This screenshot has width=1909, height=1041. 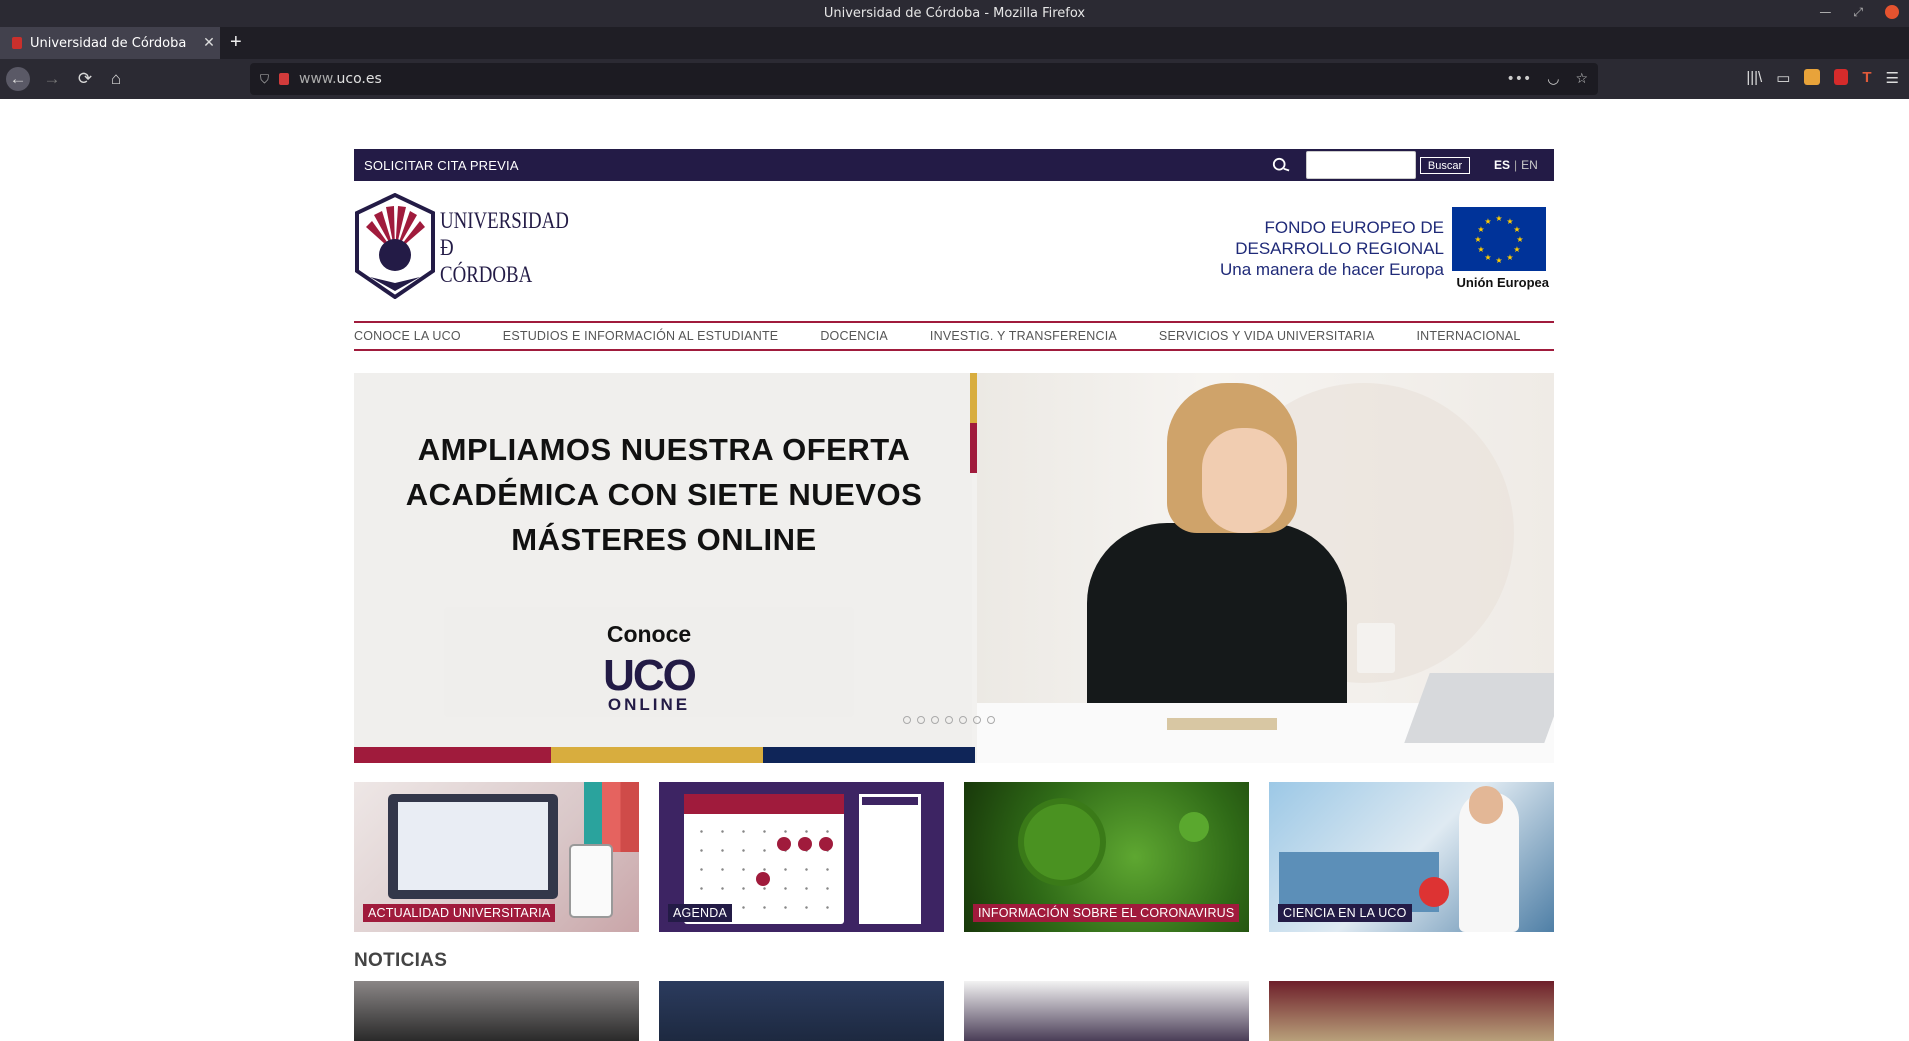 What do you see at coordinates (1841, 77) in the screenshot?
I see `extension-lock-icon` at bounding box center [1841, 77].